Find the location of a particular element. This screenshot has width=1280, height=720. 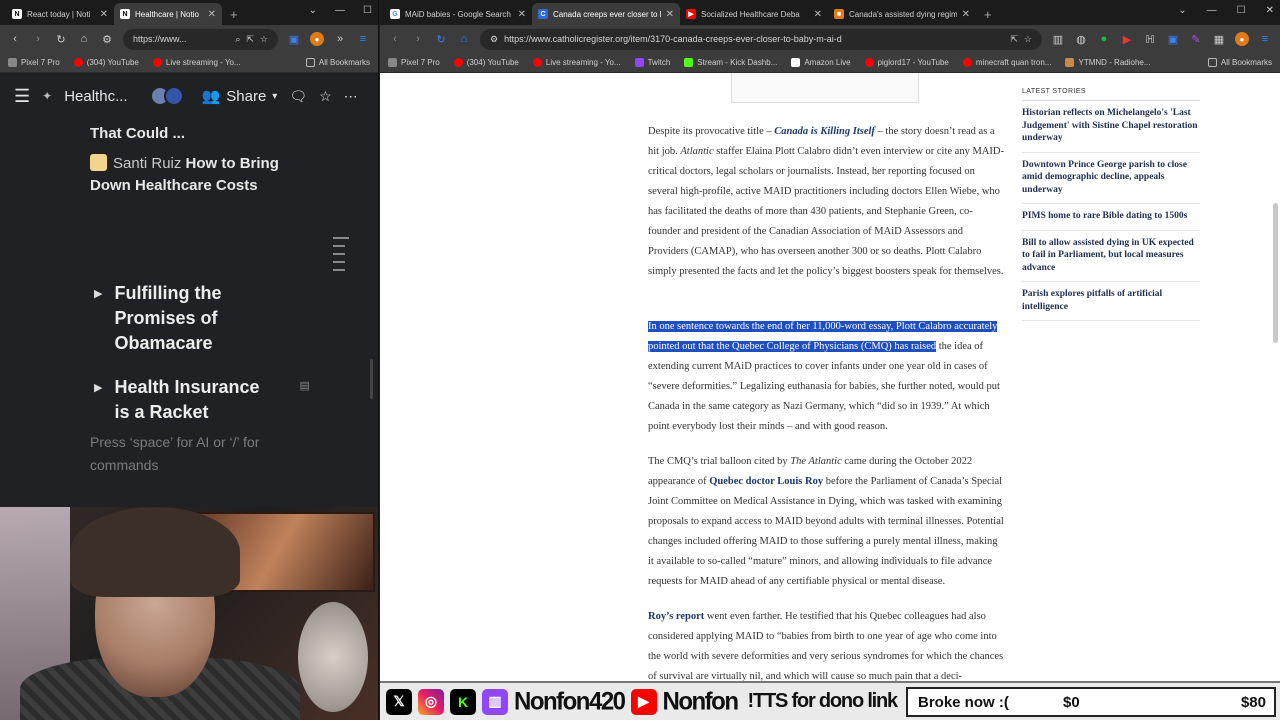

toggle-title-line: Health Insurance is located at coordinates (187, 387).